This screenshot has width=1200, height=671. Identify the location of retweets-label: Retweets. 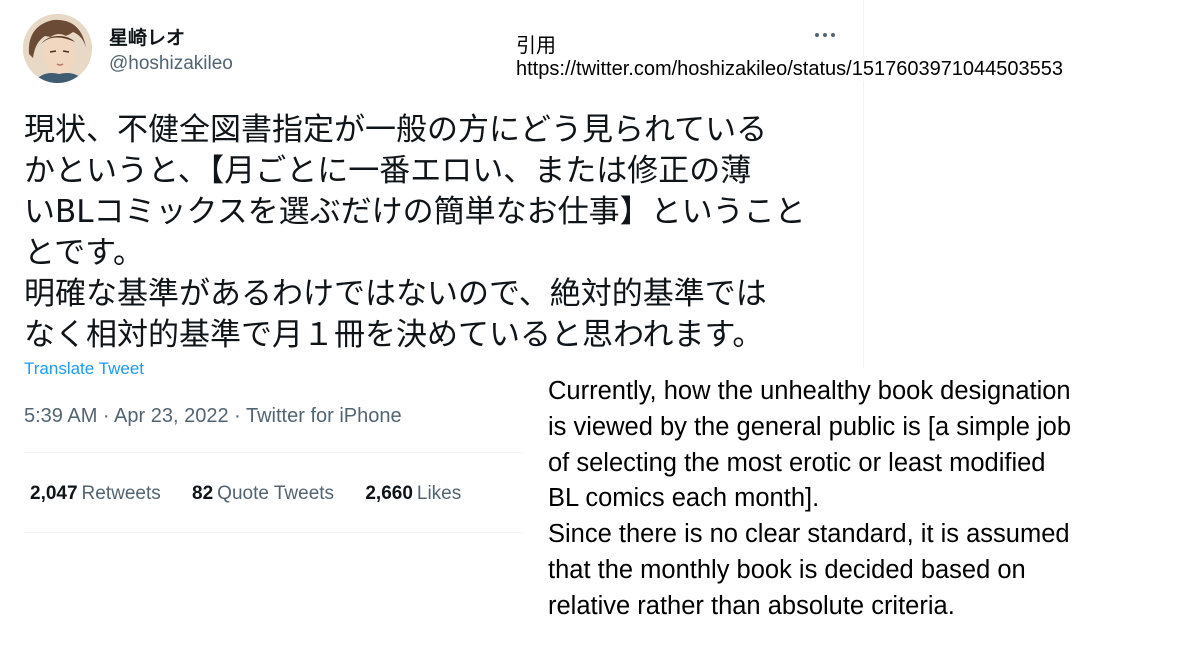
(121, 493).